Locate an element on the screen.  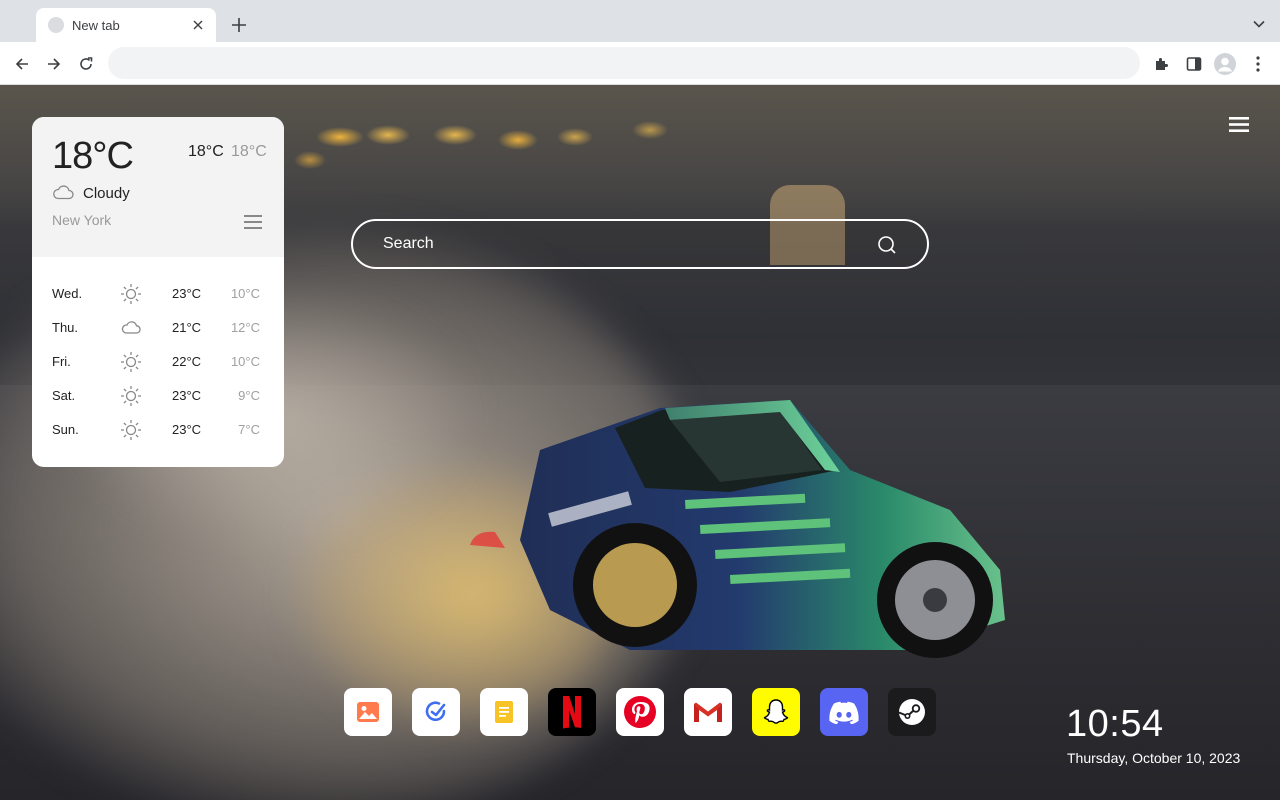
search-box is located at coordinates (640, 244).